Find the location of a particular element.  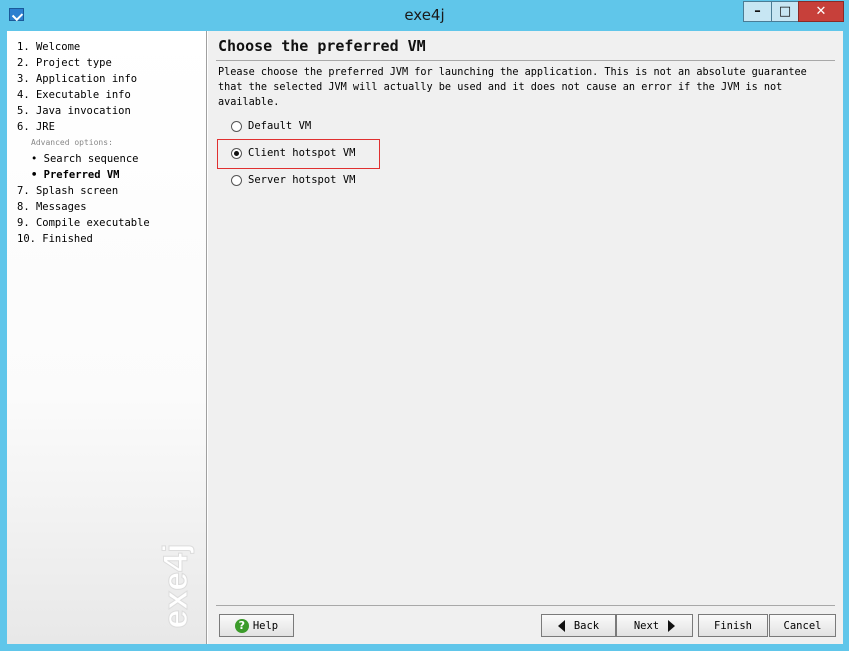

minimize-button: – is located at coordinates (757, 11).